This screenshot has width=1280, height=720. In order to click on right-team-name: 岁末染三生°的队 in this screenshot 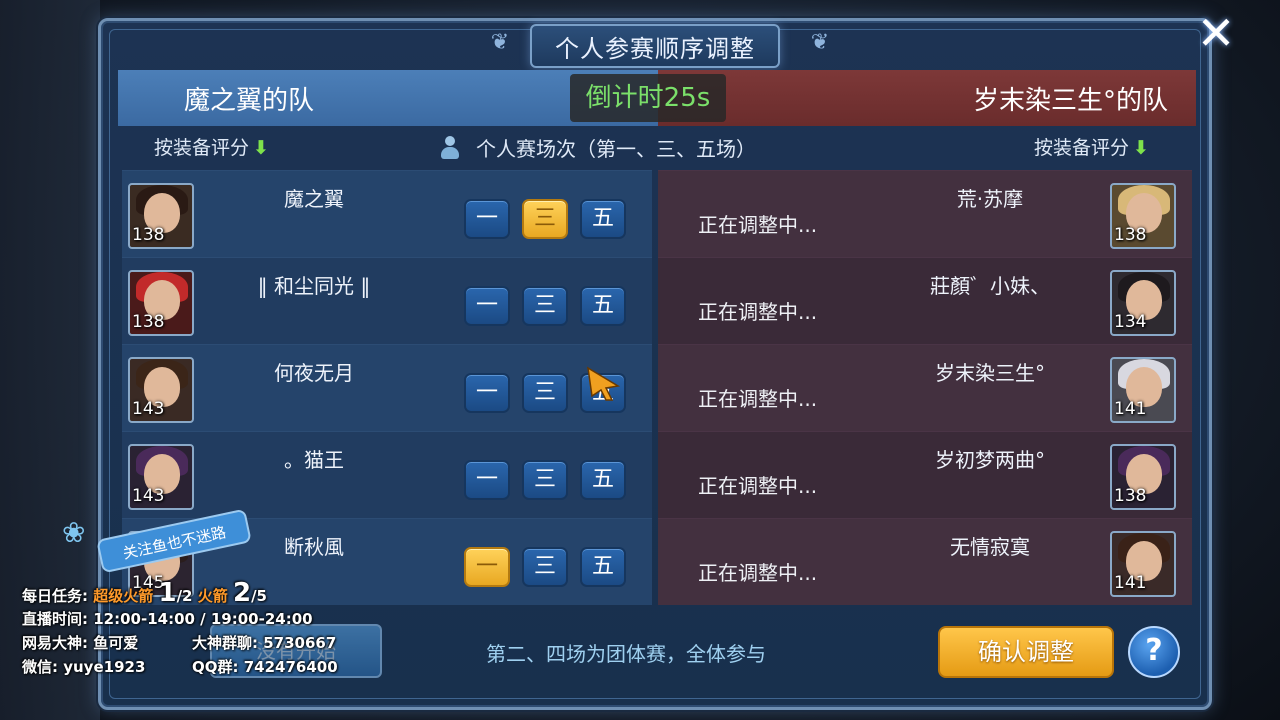, I will do `click(1070, 101)`.